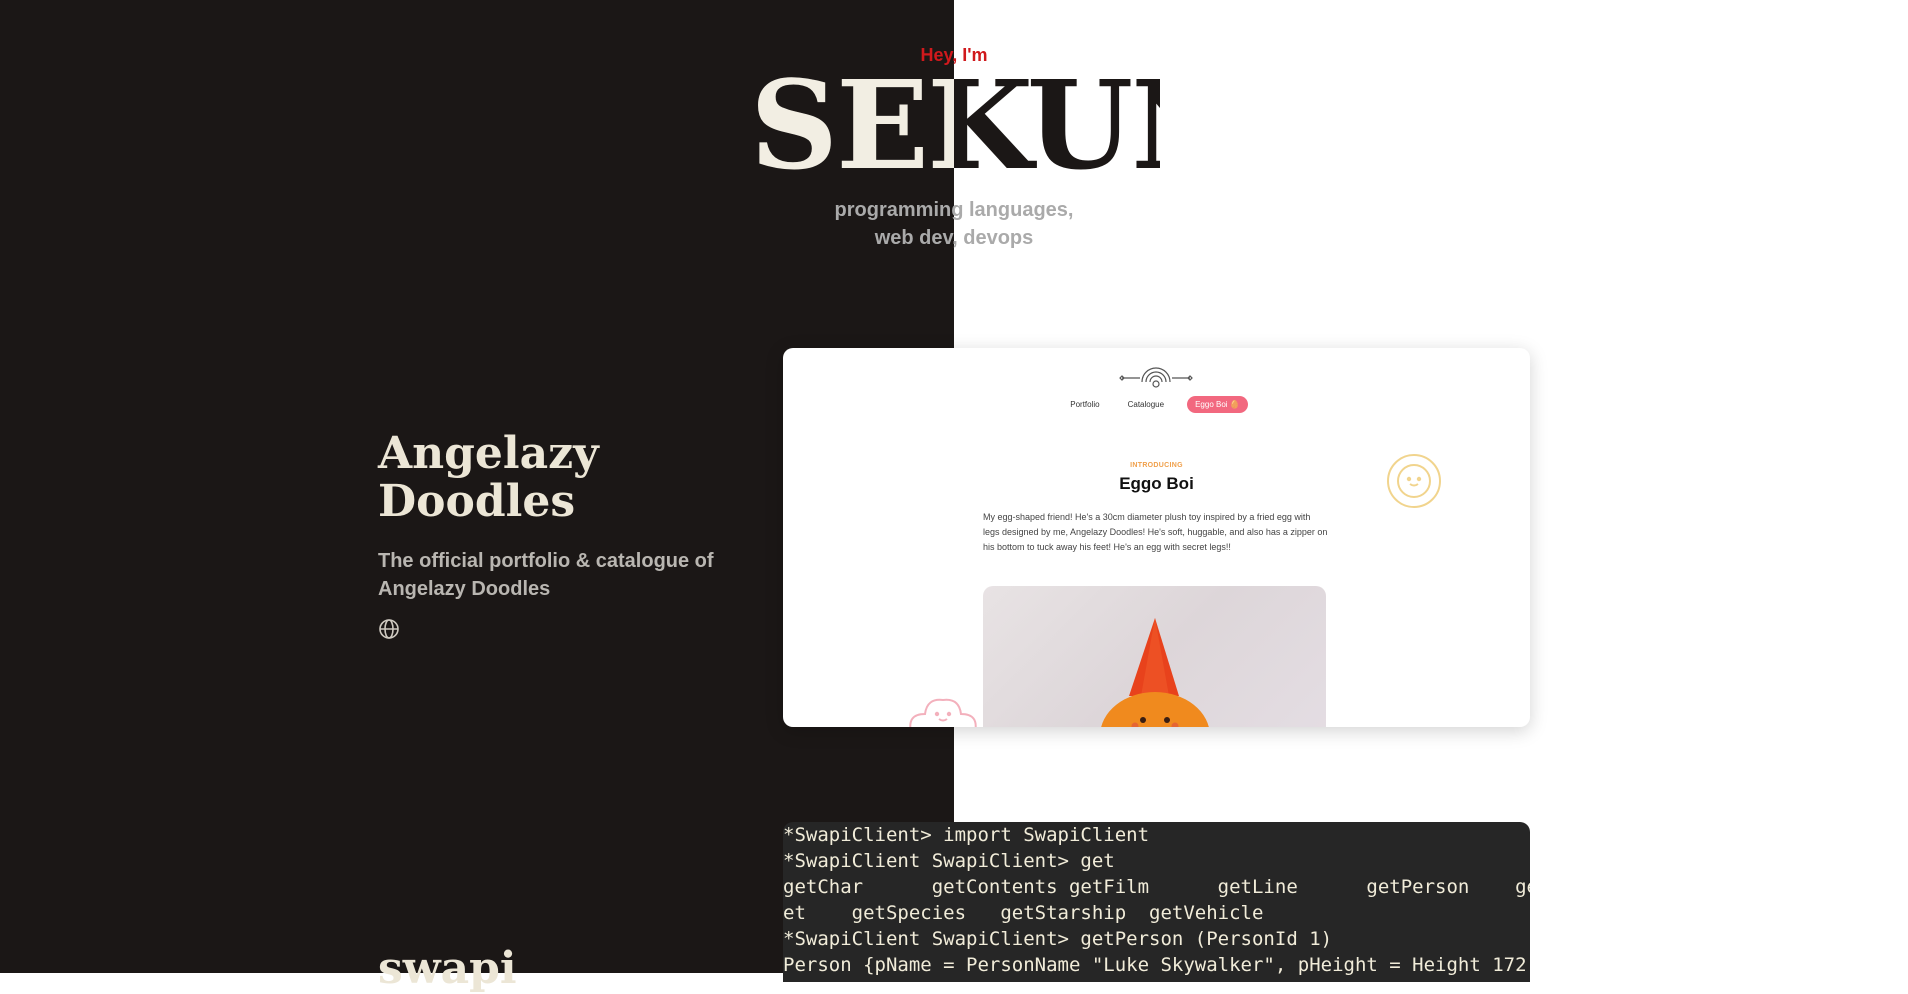 The height and width of the screenshot is (994, 1908). I want to click on project-title: Angelazy Doodles, so click(488, 478).